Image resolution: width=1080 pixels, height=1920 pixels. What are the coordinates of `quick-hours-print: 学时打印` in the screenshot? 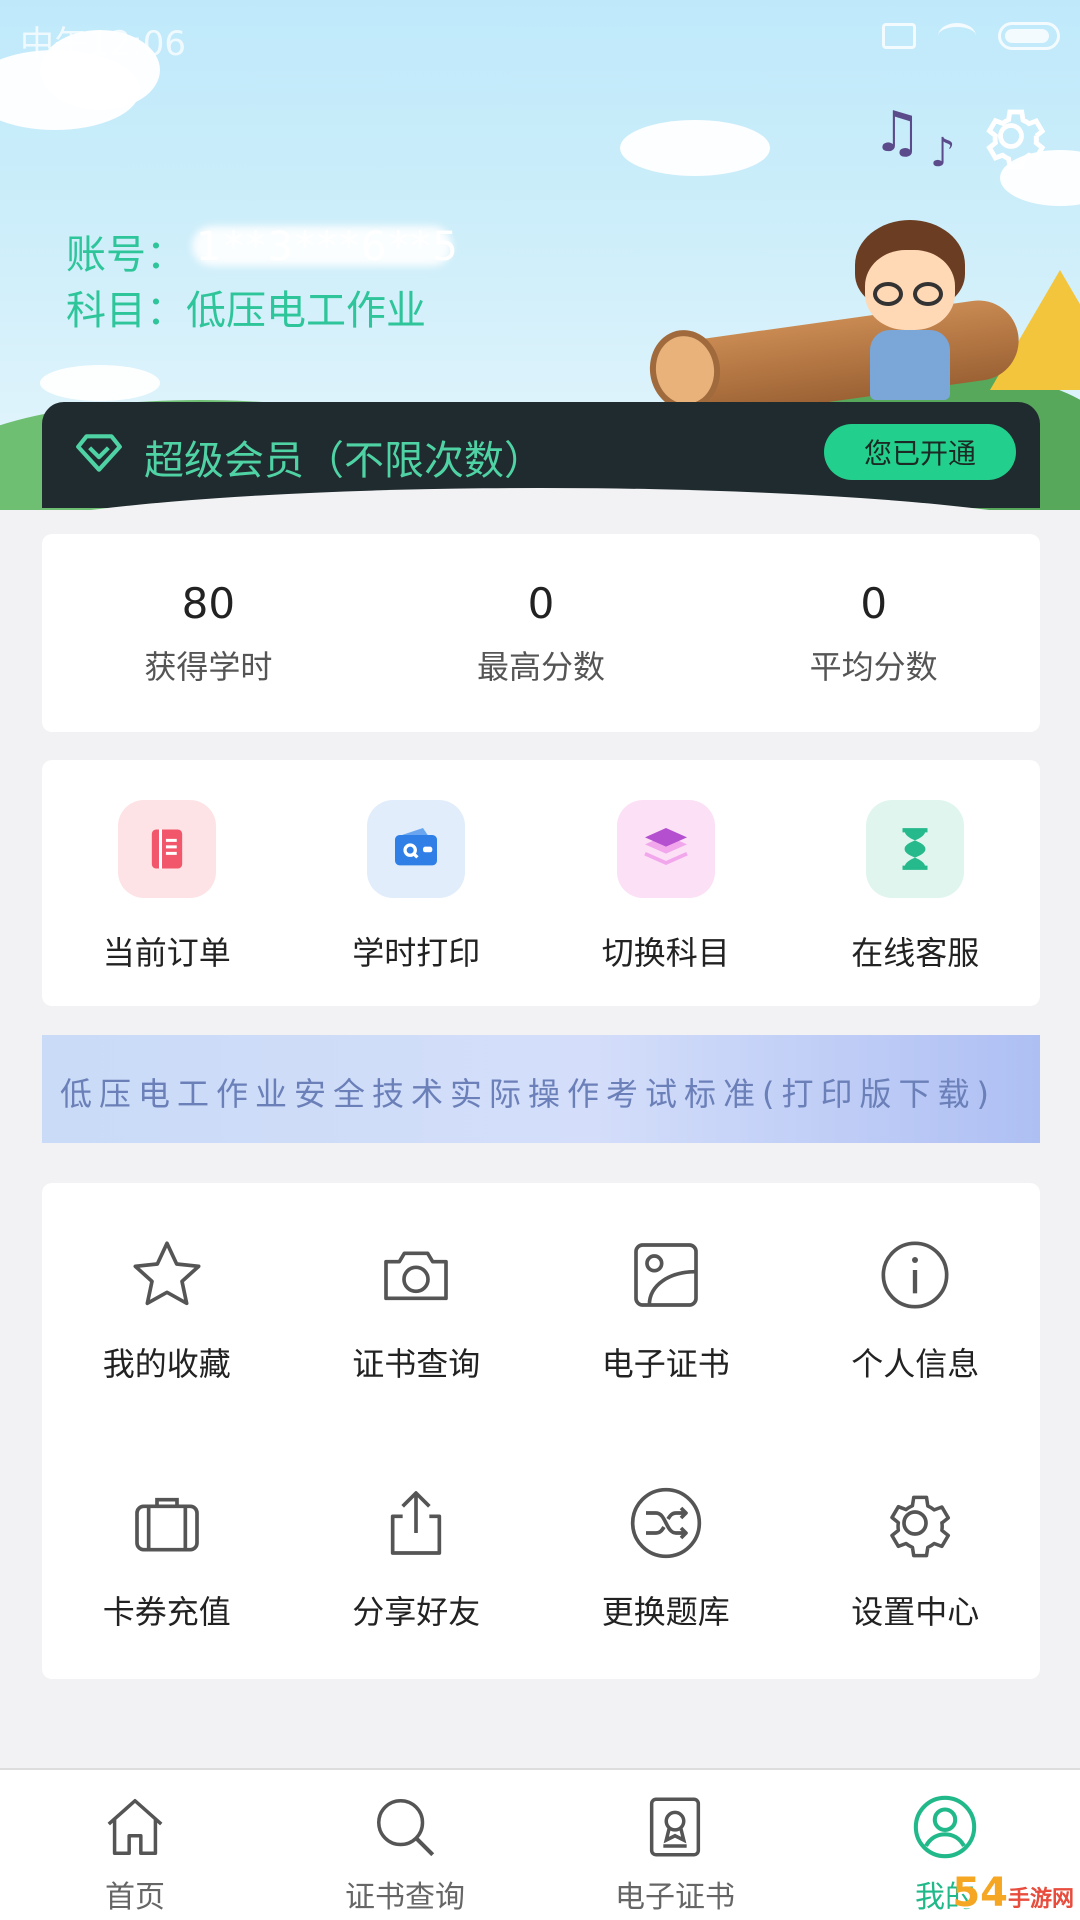 It's located at (417, 883).